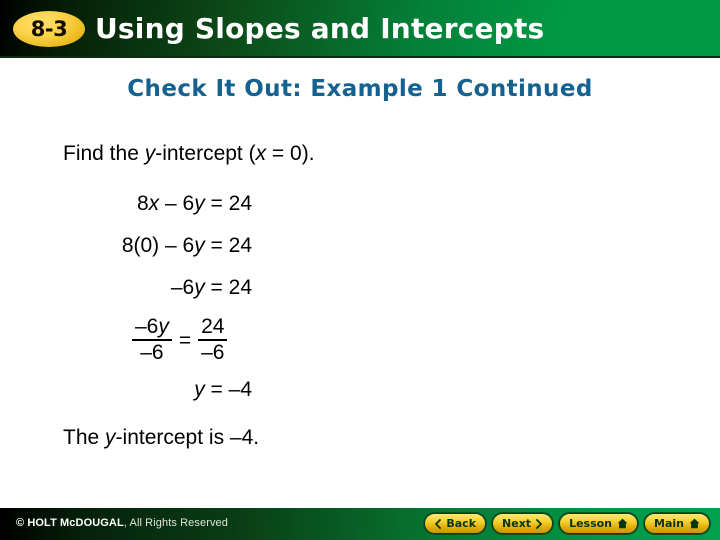  I want to click on left-fraction-denominator: –6, so click(152, 353).